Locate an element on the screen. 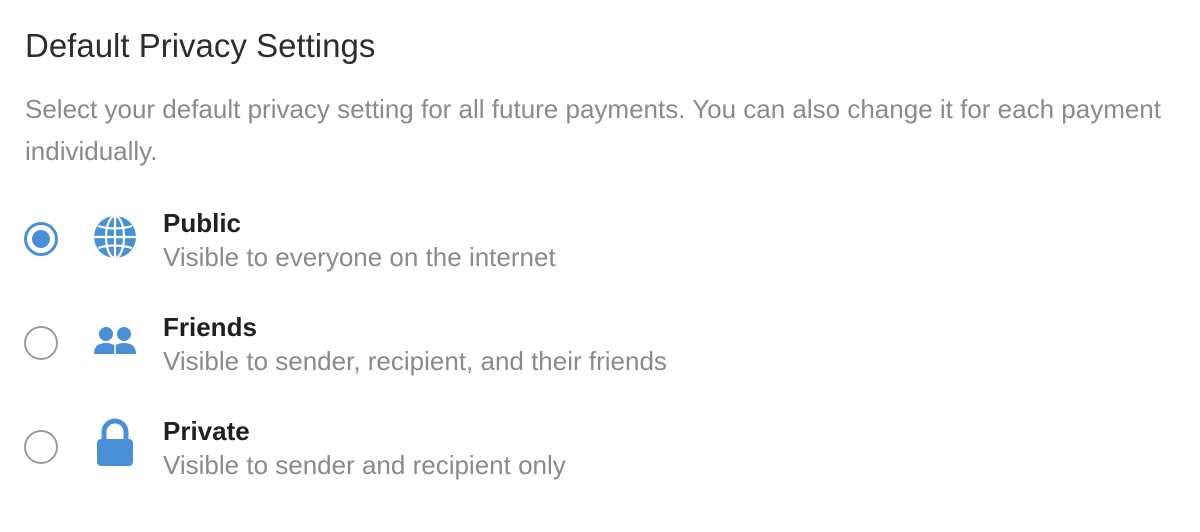 The width and height of the screenshot is (1200, 532). friends-icon is located at coordinates (115, 343).